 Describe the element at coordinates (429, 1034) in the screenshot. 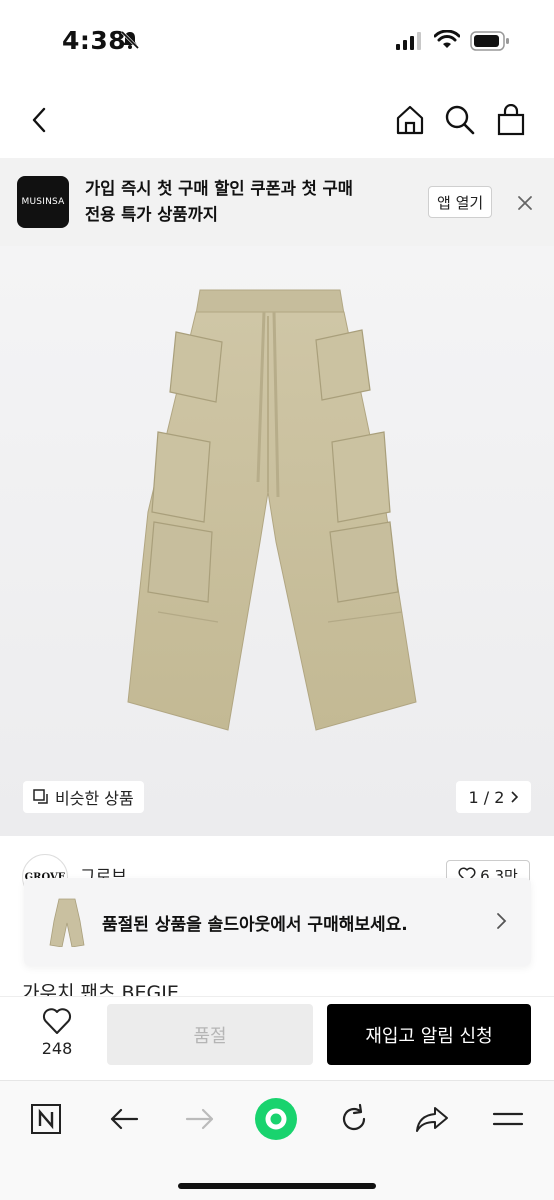

I see `restock-alert-button: 재입고 알림 신청` at that location.